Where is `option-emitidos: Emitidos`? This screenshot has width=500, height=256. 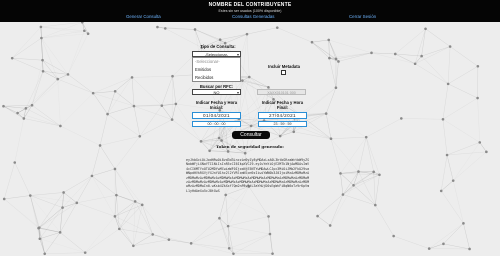
option-emitidos: Emitidos is located at coordinates (216, 70).